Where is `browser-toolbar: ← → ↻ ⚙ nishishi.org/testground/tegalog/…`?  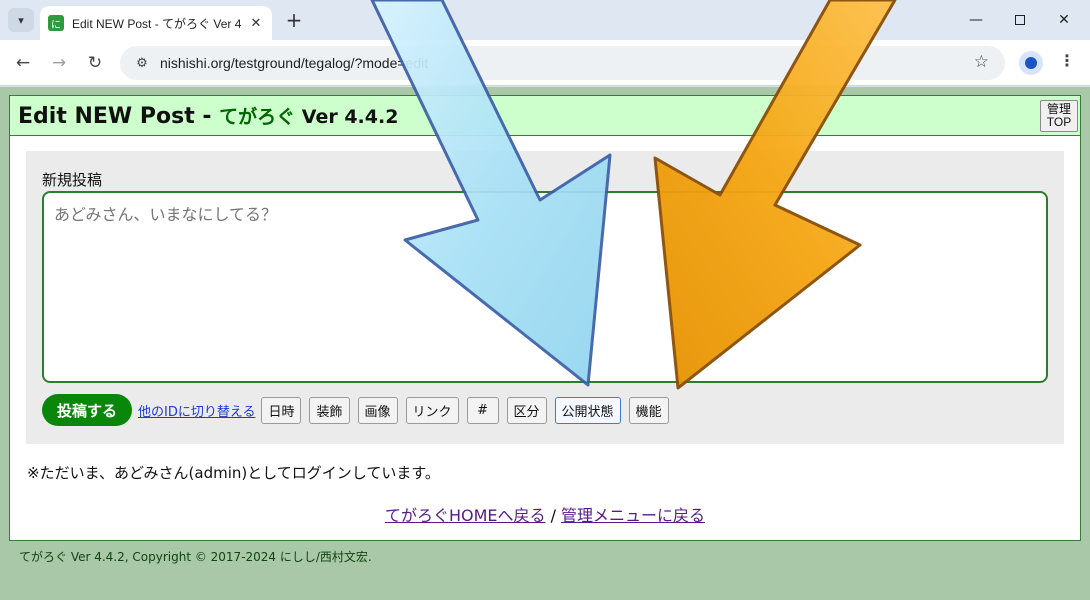 browser-toolbar: ← → ↻ ⚙ nishishi.org/testground/tegalog/… is located at coordinates (545, 63).